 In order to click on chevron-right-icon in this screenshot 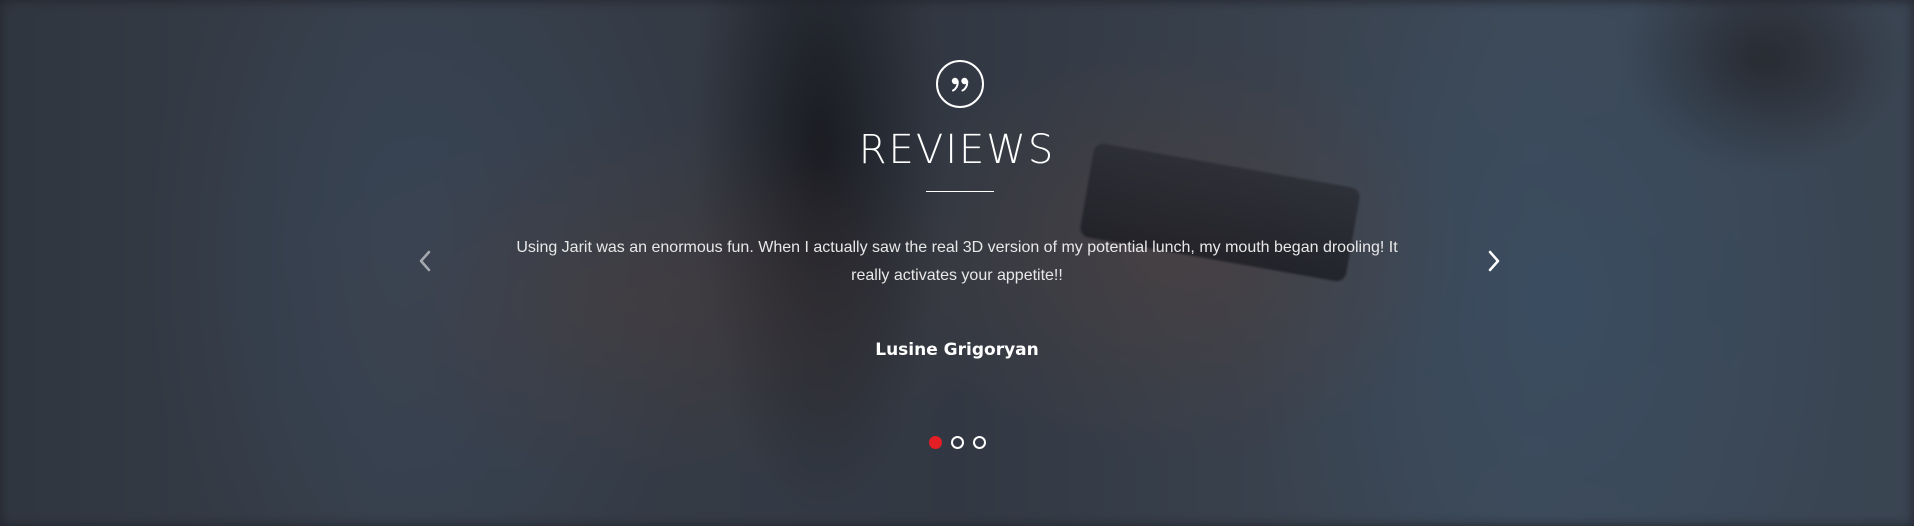, I will do `click(1494, 261)`.